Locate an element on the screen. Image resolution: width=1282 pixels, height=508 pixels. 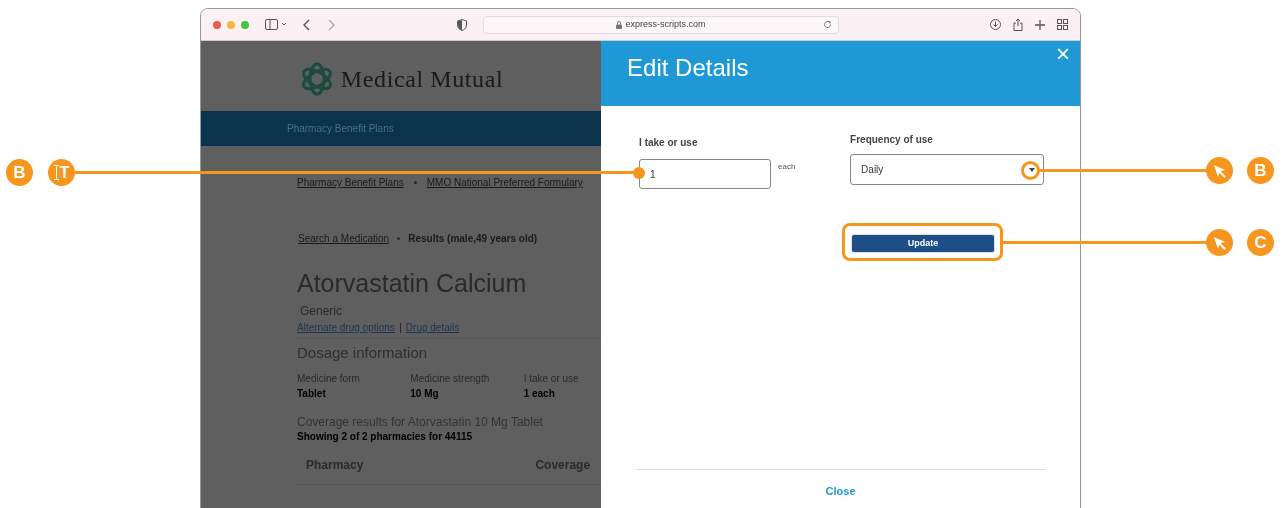
field-value: 10 Mg is located at coordinates (425, 394).